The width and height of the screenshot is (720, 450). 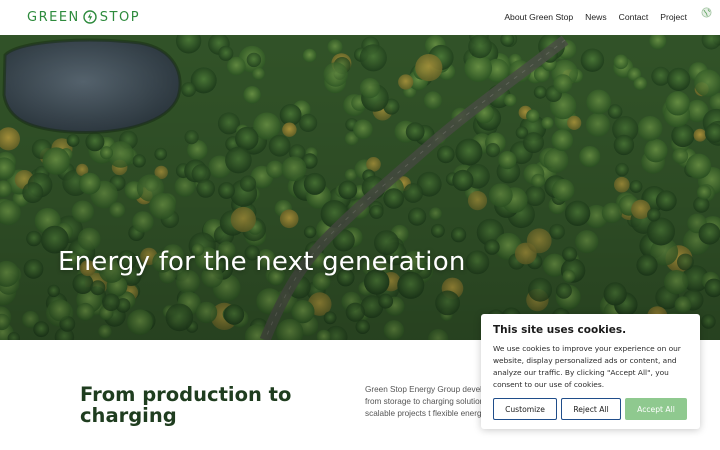 I want to click on main-nav: About Green Stop News Contact Project, so click(x=595, y=17).